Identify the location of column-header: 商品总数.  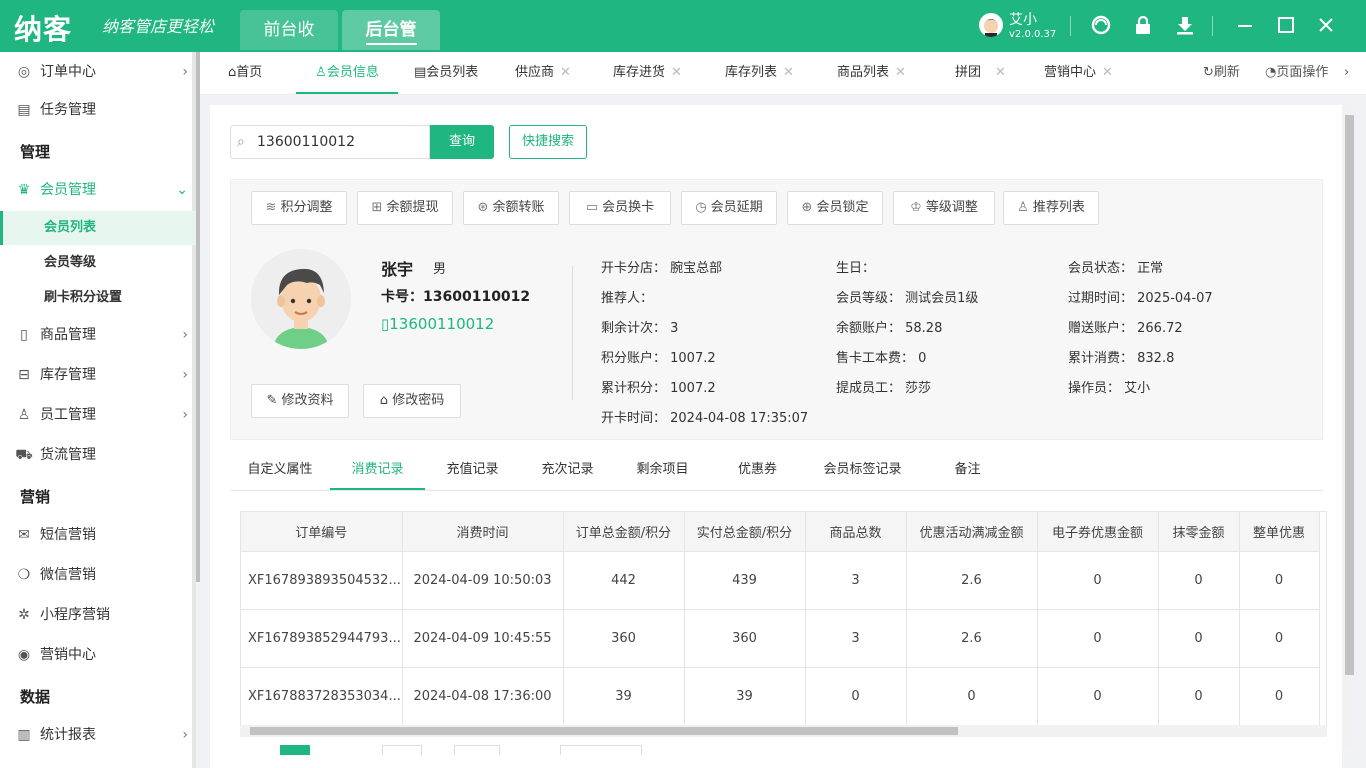
(856, 532).